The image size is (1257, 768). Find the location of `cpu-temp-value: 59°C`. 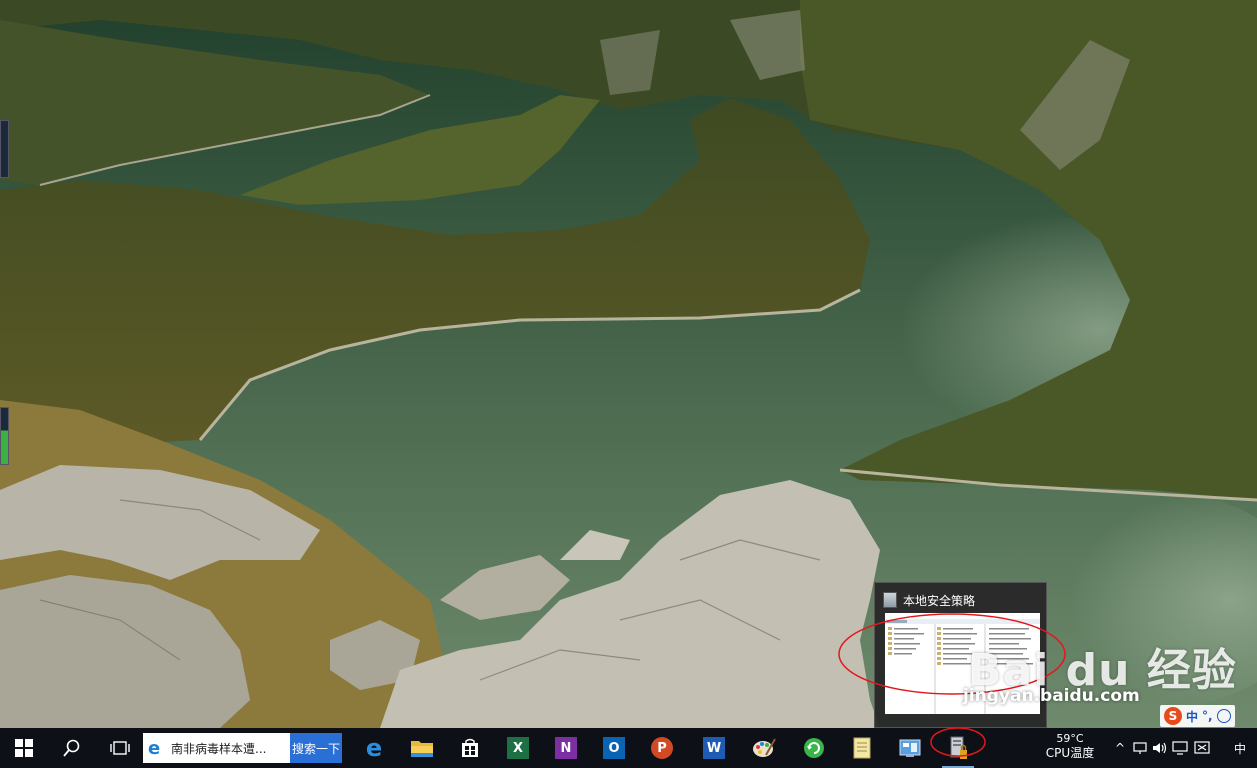

cpu-temp-value: 59°C is located at coordinates (1070, 738).